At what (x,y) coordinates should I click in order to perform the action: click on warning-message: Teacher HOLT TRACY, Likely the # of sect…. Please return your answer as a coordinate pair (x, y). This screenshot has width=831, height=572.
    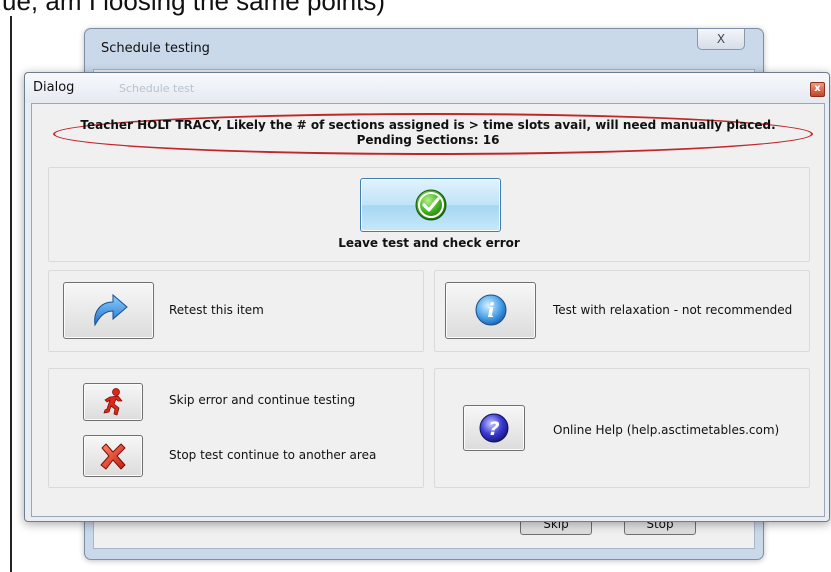
    Looking at the image, I should click on (428, 133).